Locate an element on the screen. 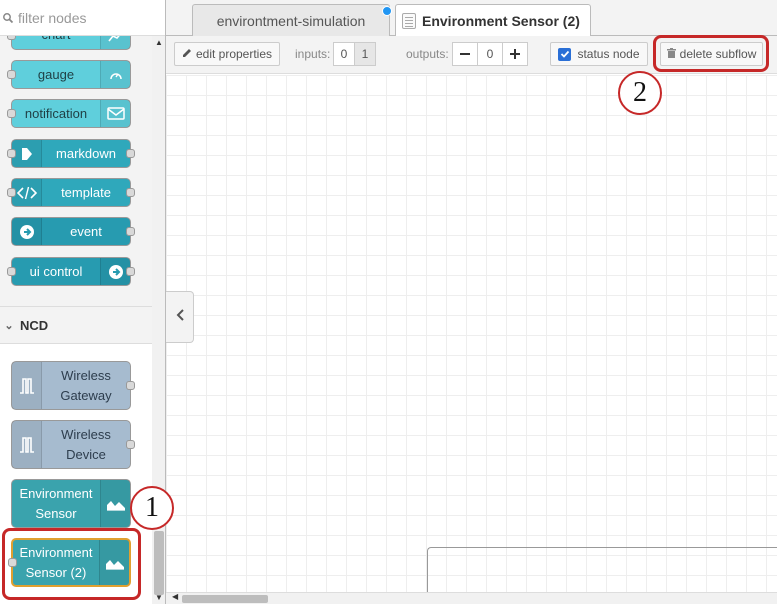 The width and height of the screenshot is (777, 604). inputs-option-1: 1 is located at coordinates (365, 54).